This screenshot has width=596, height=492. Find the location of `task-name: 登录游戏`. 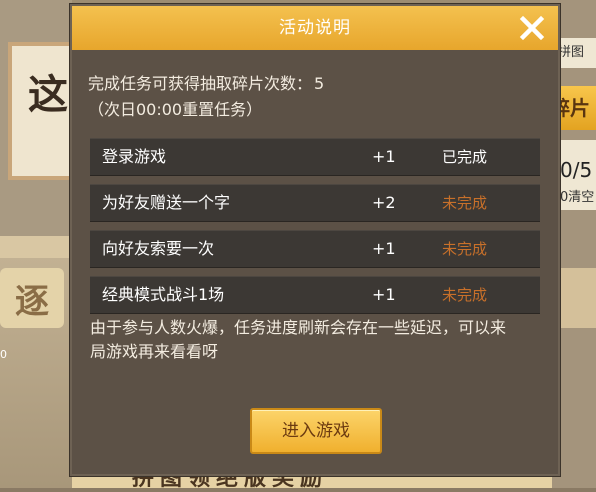

task-name: 登录游戏 is located at coordinates (134, 156).